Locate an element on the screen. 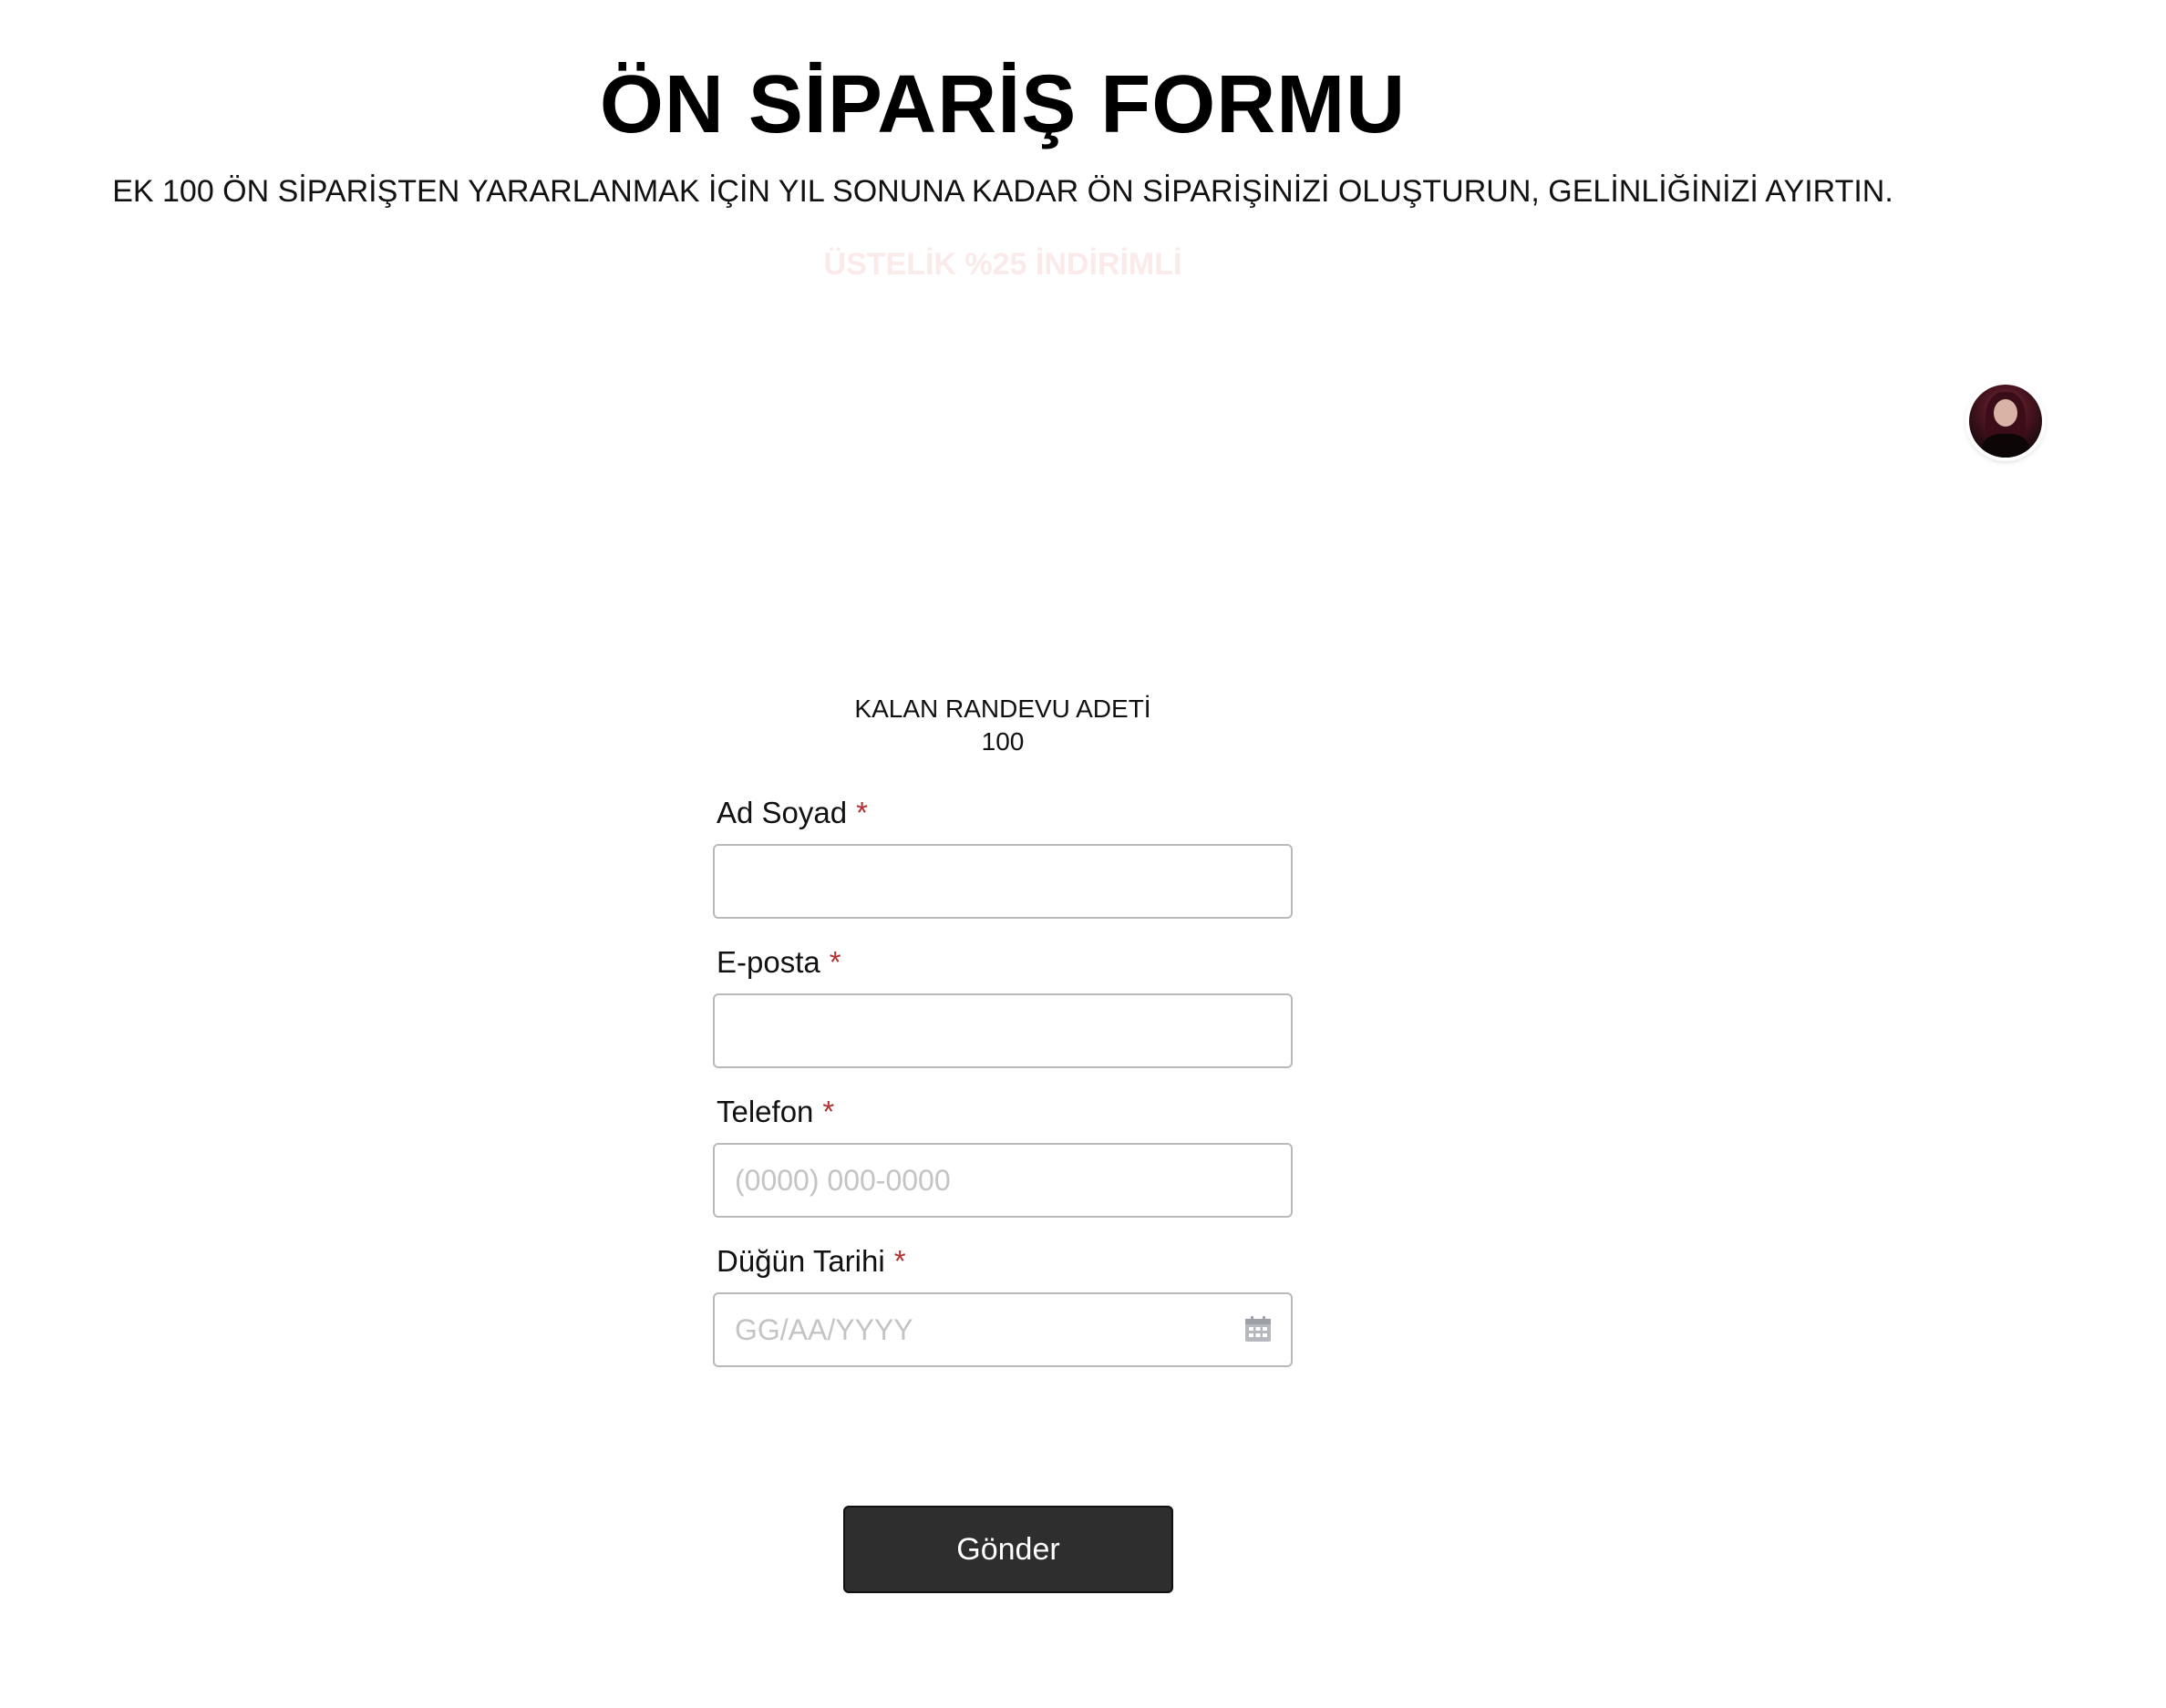 This screenshot has width=2166, height=1708. submit-button: Gönder is located at coordinates (1008, 1549).